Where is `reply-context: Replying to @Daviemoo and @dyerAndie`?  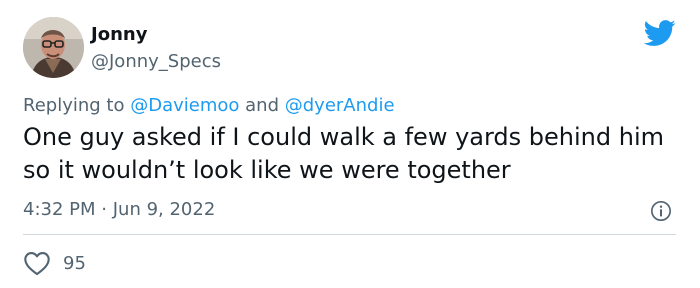 reply-context: Replying to @Daviemoo and @dyerAndie is located at coordinates (209, 105).